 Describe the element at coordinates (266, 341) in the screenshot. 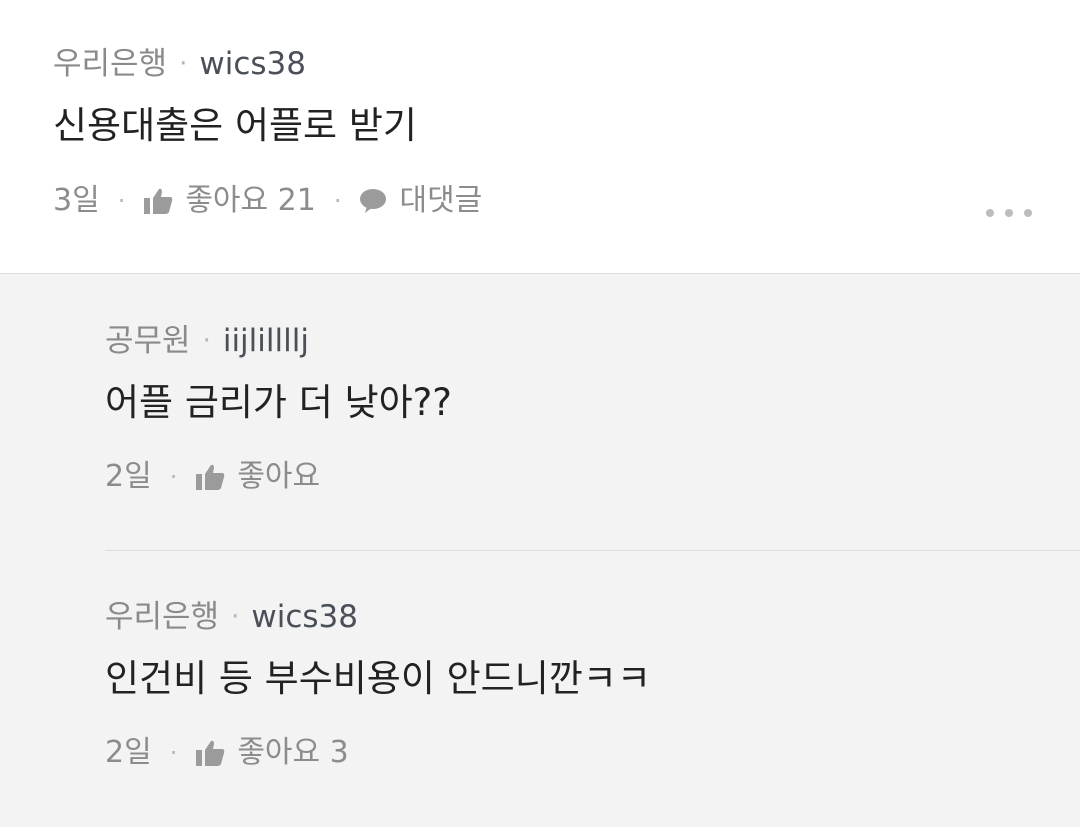

I see `author-nickname: iijlillllj` at that location.